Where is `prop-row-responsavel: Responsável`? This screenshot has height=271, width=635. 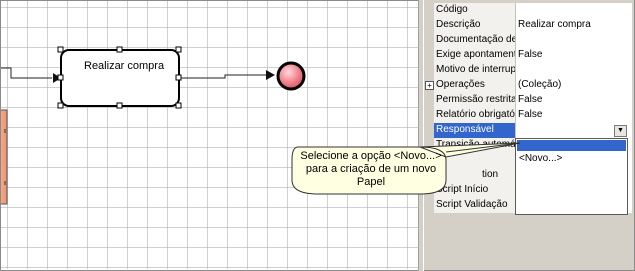 prop-row-responsavel: Responsável is located at coordinates (528, 130).